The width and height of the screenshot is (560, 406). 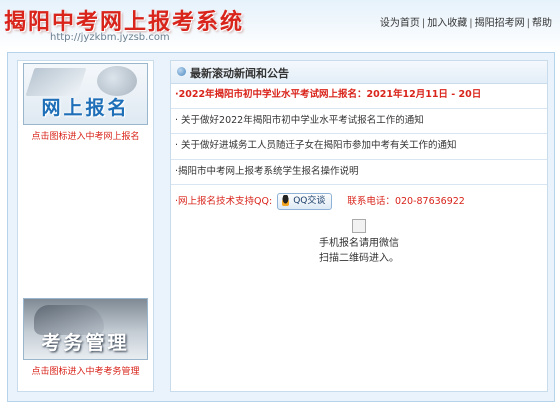 I want to click on support-label: ·网上报名技术支持QQ:, so click(x=224, y=201).